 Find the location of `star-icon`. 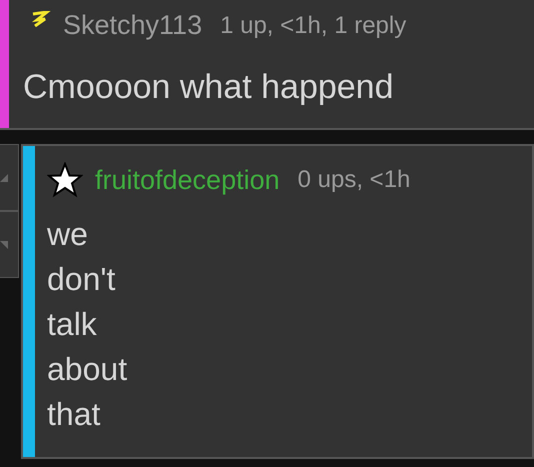

star-icon is located at coordinates (65, 180).